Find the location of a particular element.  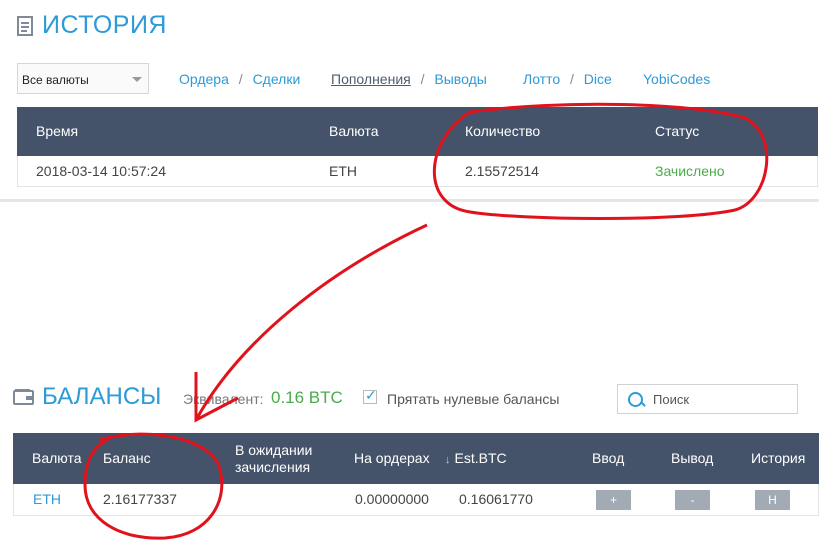

search-icon is located at coordinates (635, 399).